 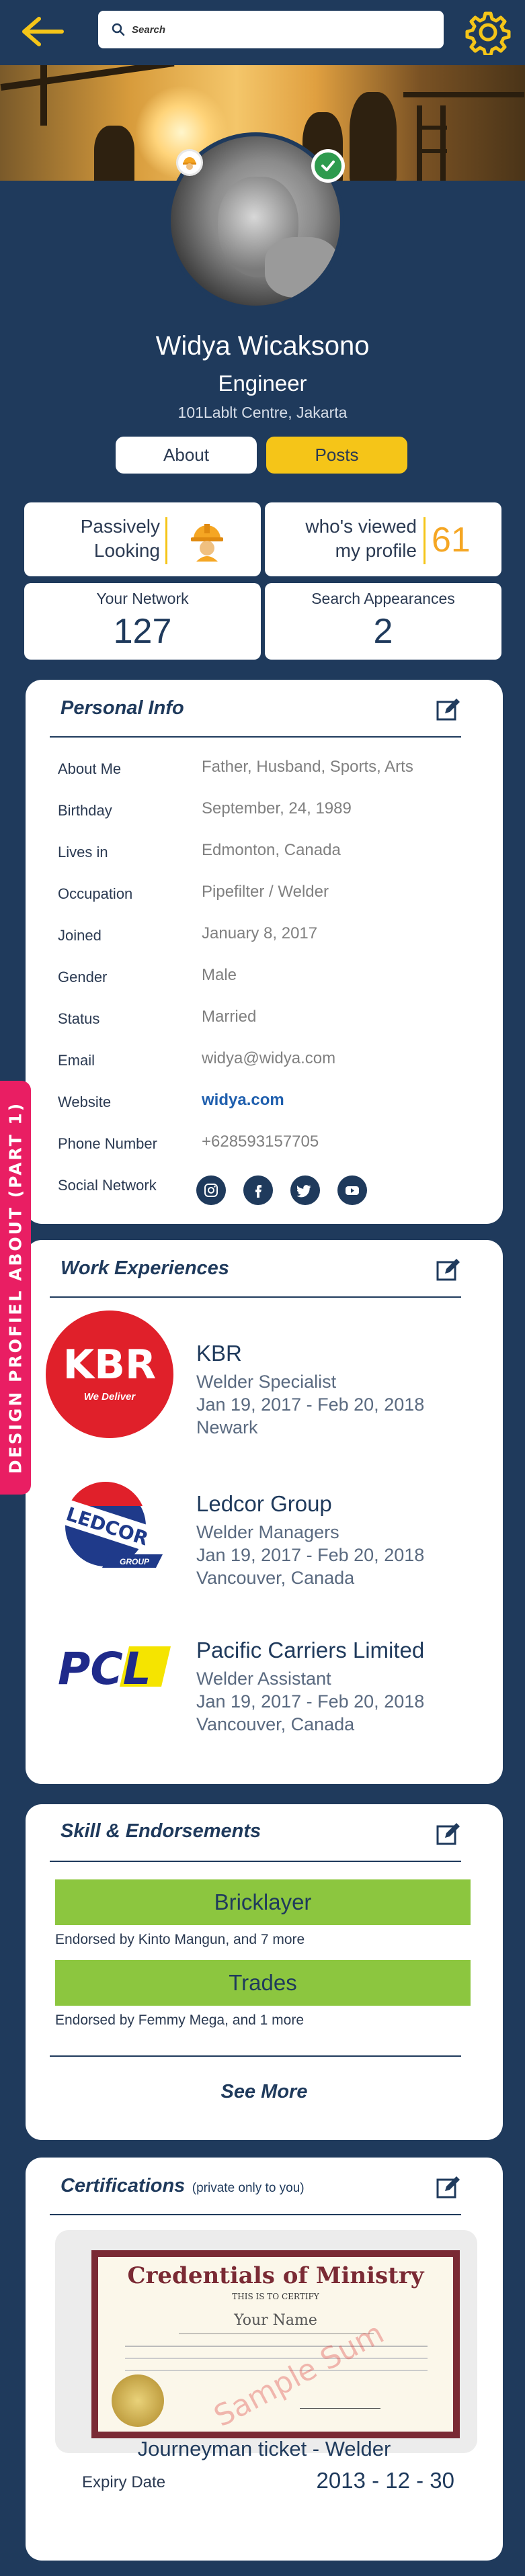 What do you see at coordinates (227, 1427) in the screenshot?
I see `job-location: Newark` at bounding box center [227, 1427].